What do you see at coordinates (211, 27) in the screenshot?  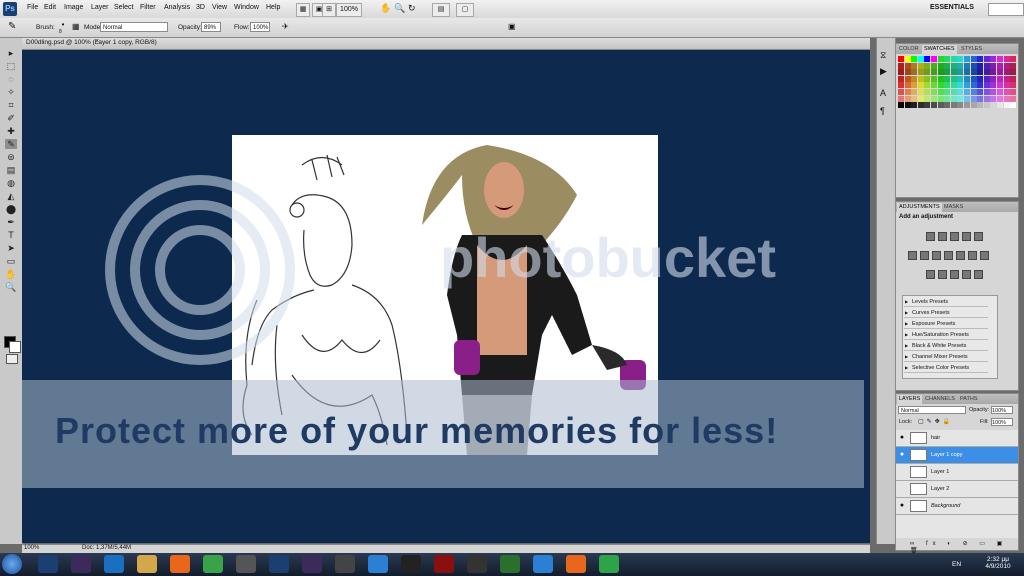 I see `opacity-field: 89%` at bounding box center [211, 27].